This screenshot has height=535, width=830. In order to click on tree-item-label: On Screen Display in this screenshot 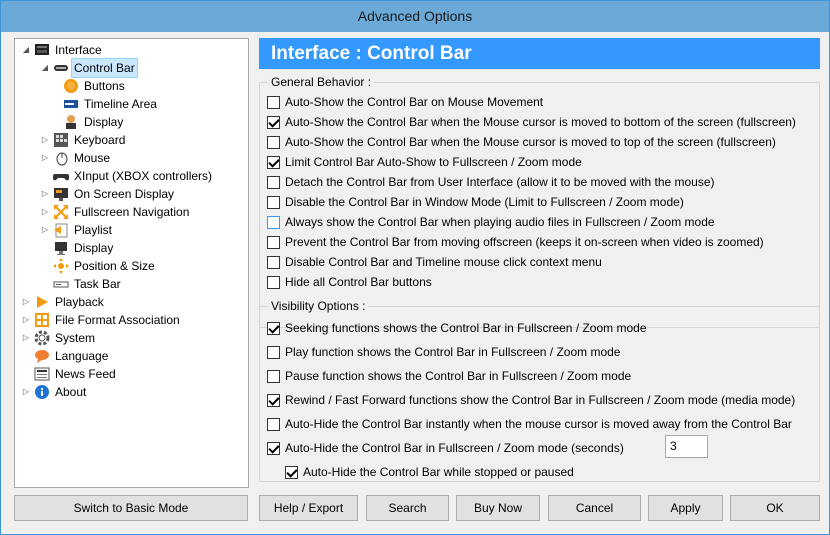, I will do `click(124, 194)`.